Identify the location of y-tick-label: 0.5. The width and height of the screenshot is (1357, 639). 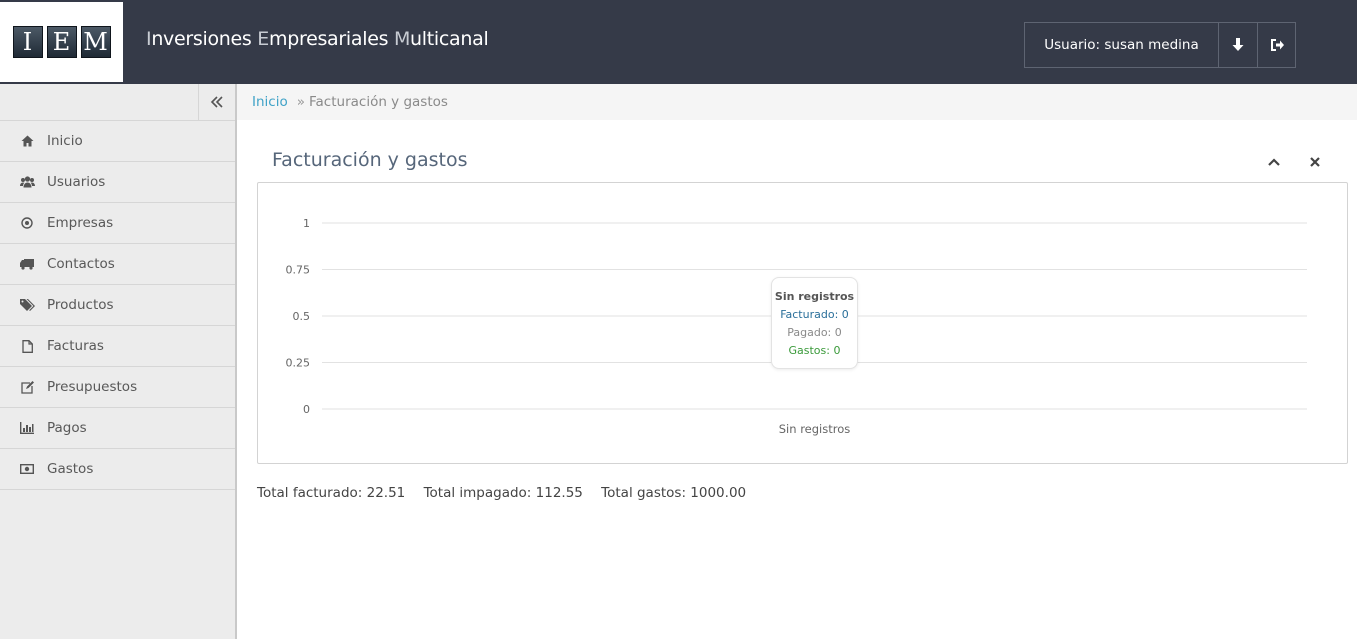
(302, 316).